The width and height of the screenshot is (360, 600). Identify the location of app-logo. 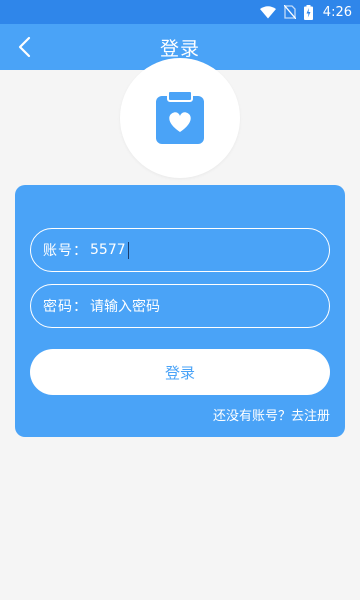
(180, 118).